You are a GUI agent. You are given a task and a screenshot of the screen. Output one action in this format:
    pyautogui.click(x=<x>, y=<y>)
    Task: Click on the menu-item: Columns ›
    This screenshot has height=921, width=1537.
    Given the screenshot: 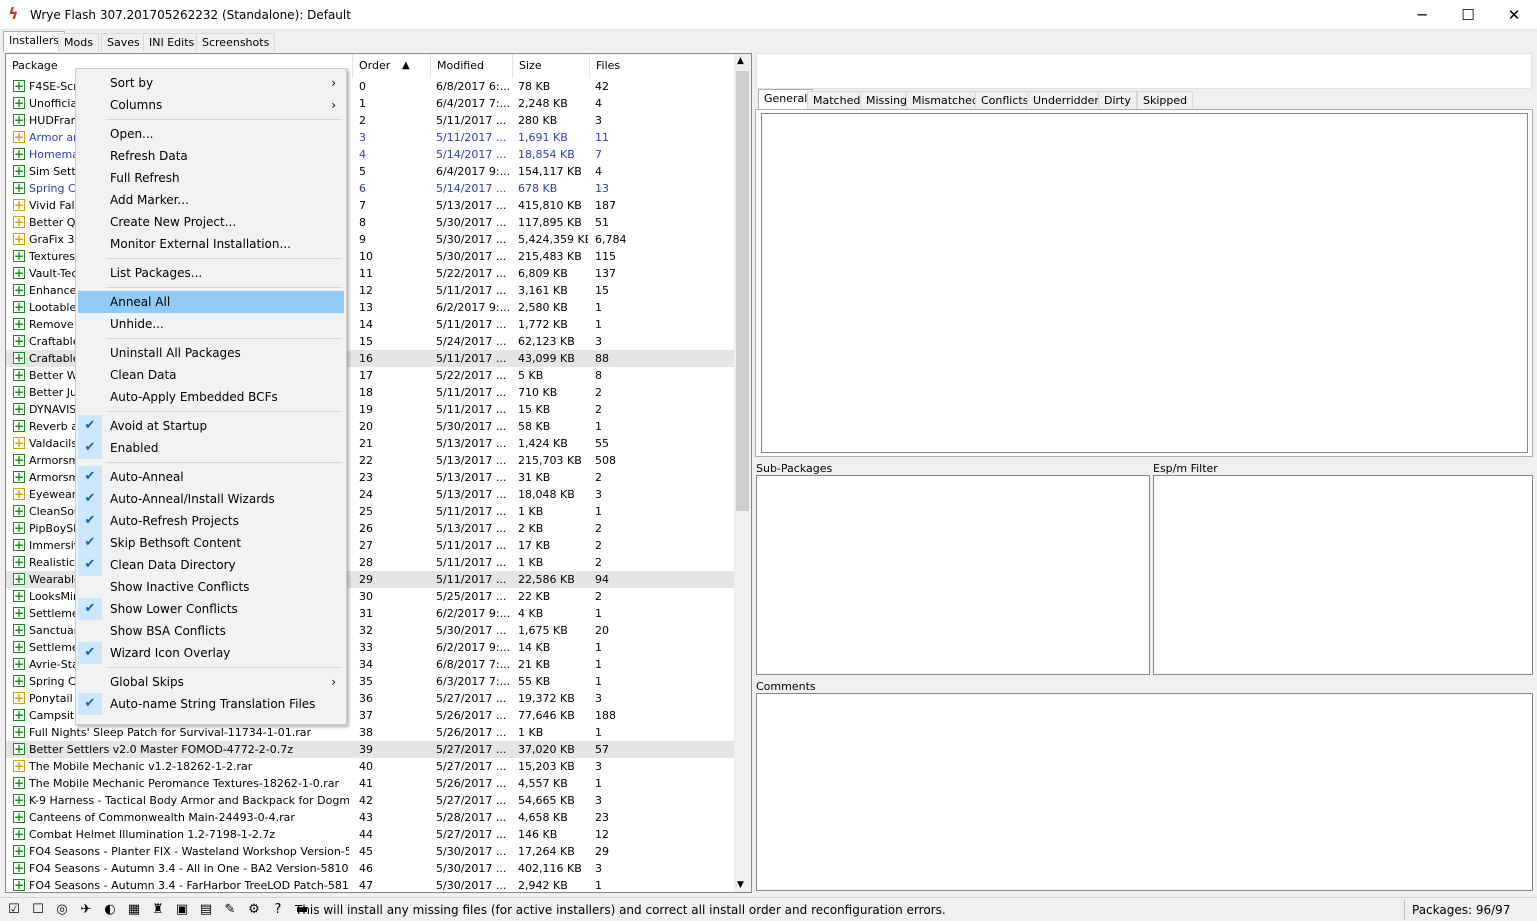 What is the action you would take?
    pyautogui.click(x=211, y=105)
    